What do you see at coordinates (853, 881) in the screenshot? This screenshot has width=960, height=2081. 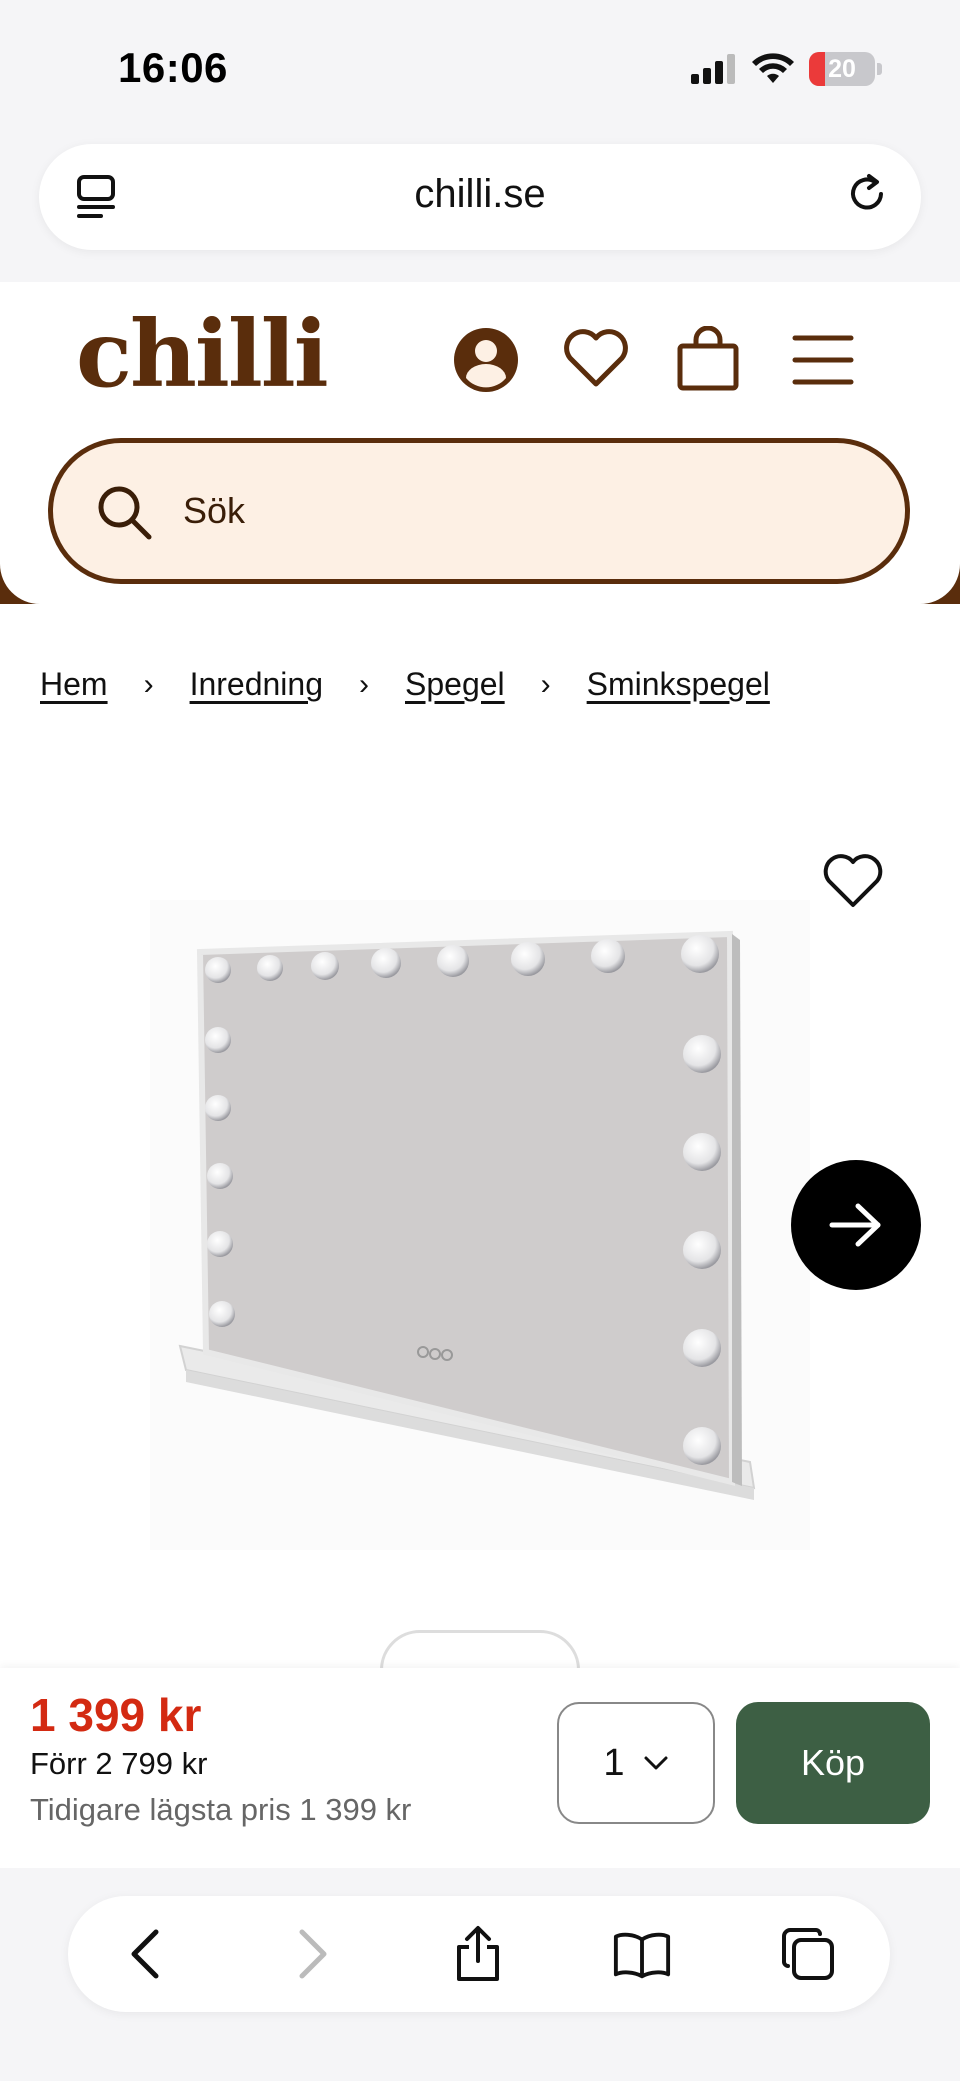 I see `add-to-wishlist-icon` at bounding box center [853, 881].